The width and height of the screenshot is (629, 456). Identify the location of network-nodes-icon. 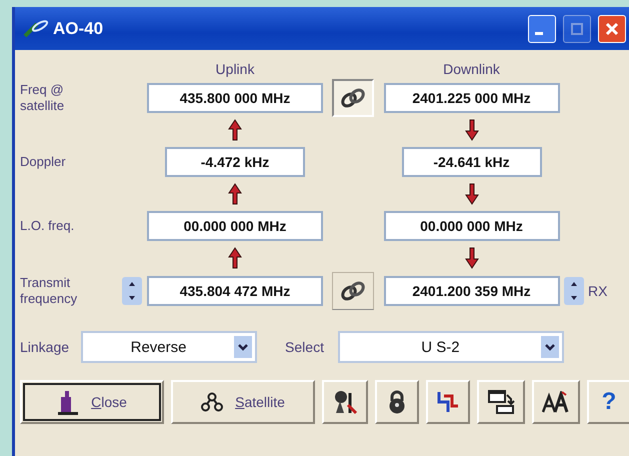
(212, 402).